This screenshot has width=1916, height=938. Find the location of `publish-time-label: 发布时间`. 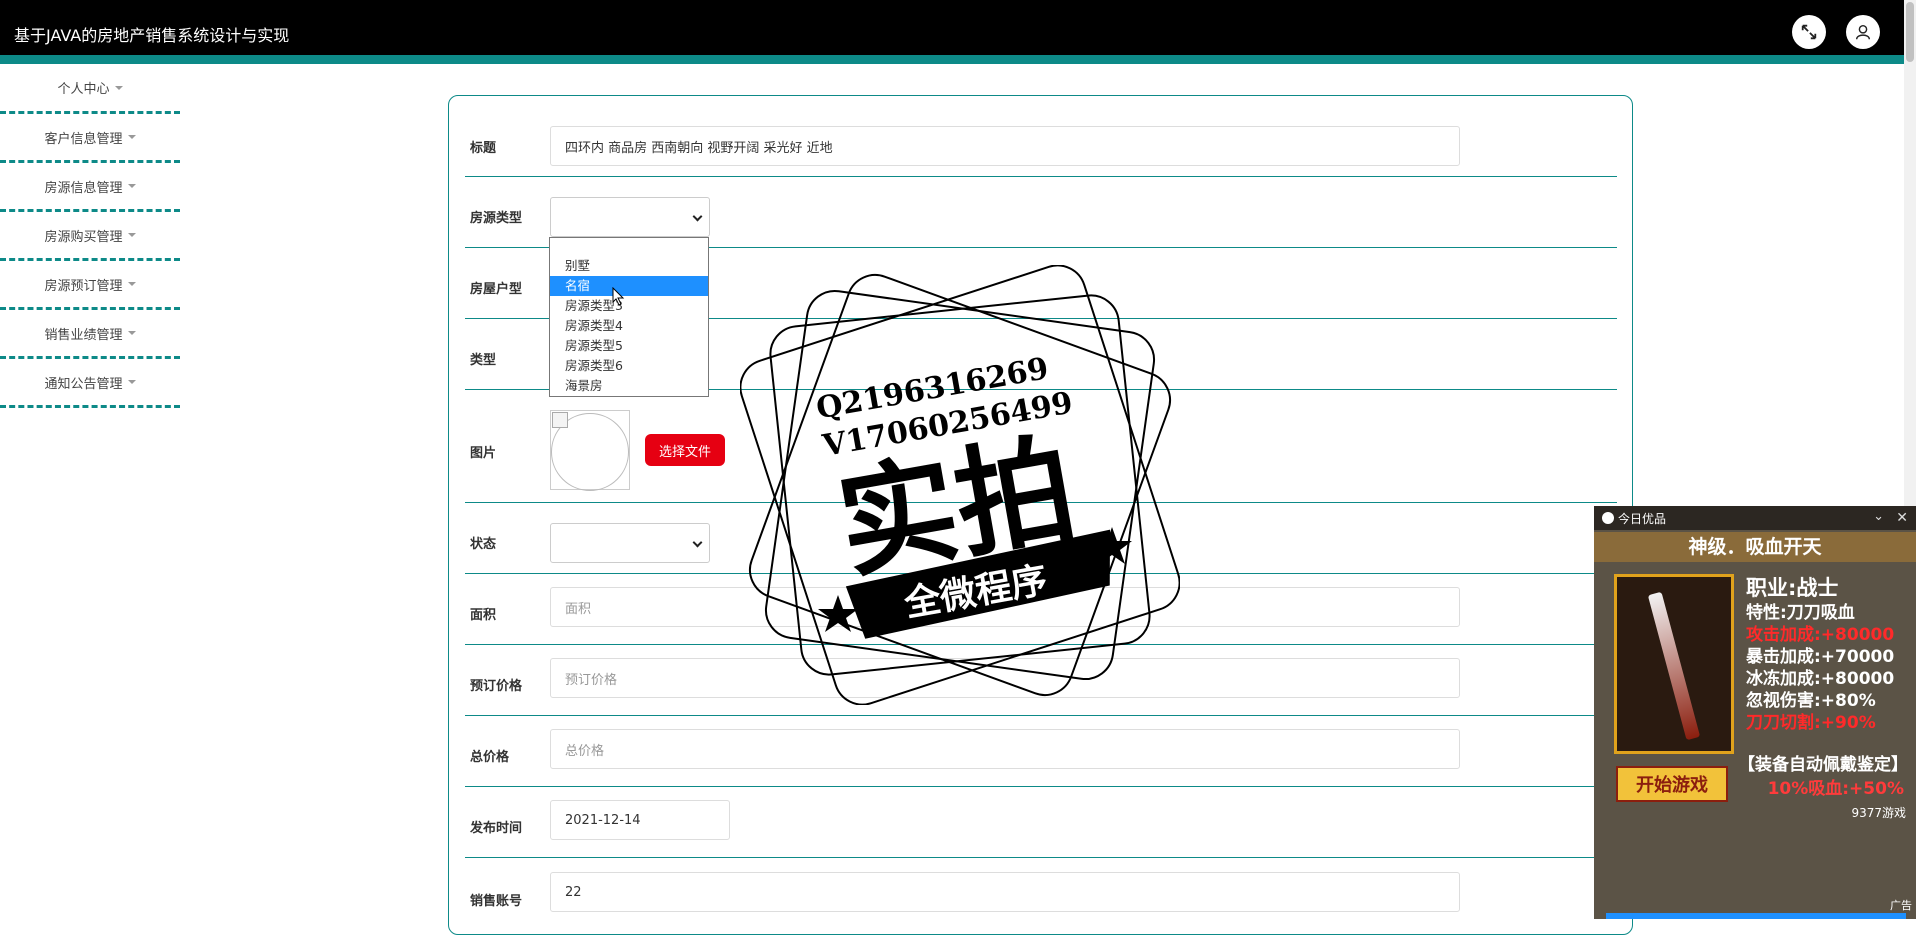

publish-time-label: 发布时间 is located at coordinates (496, 828).